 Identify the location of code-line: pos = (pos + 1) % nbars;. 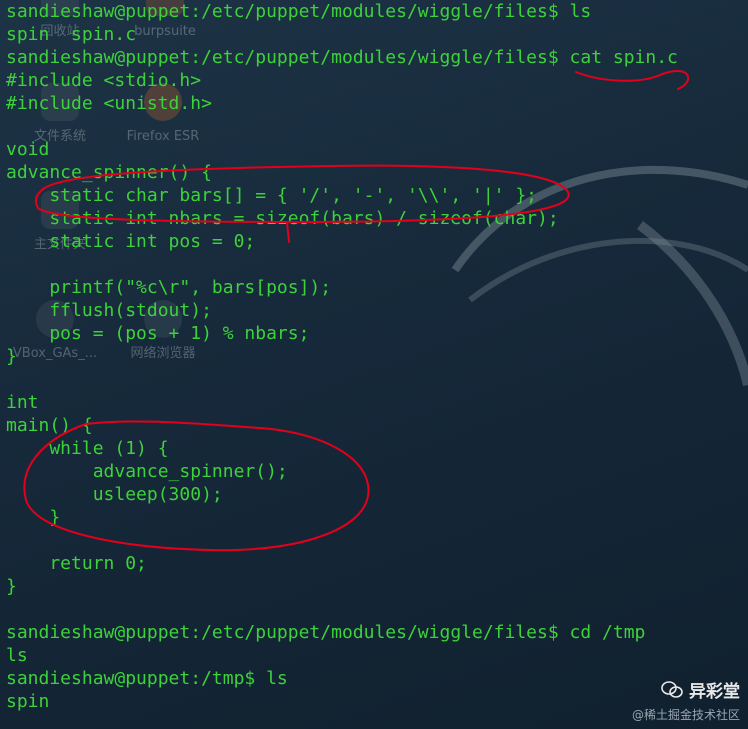
(158, 333).